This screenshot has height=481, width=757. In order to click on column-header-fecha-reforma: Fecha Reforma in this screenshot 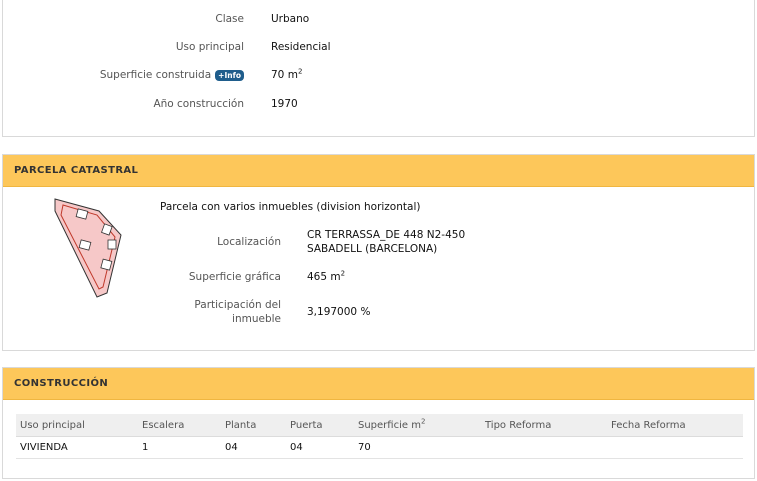, I will do `click(675, 425)`.